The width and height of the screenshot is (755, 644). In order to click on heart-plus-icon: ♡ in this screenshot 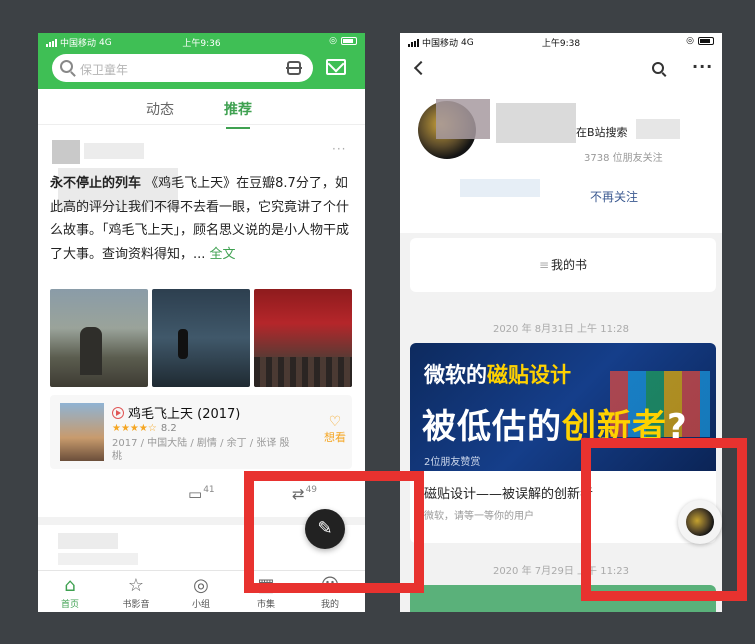, I will do `click(335, 422)`.